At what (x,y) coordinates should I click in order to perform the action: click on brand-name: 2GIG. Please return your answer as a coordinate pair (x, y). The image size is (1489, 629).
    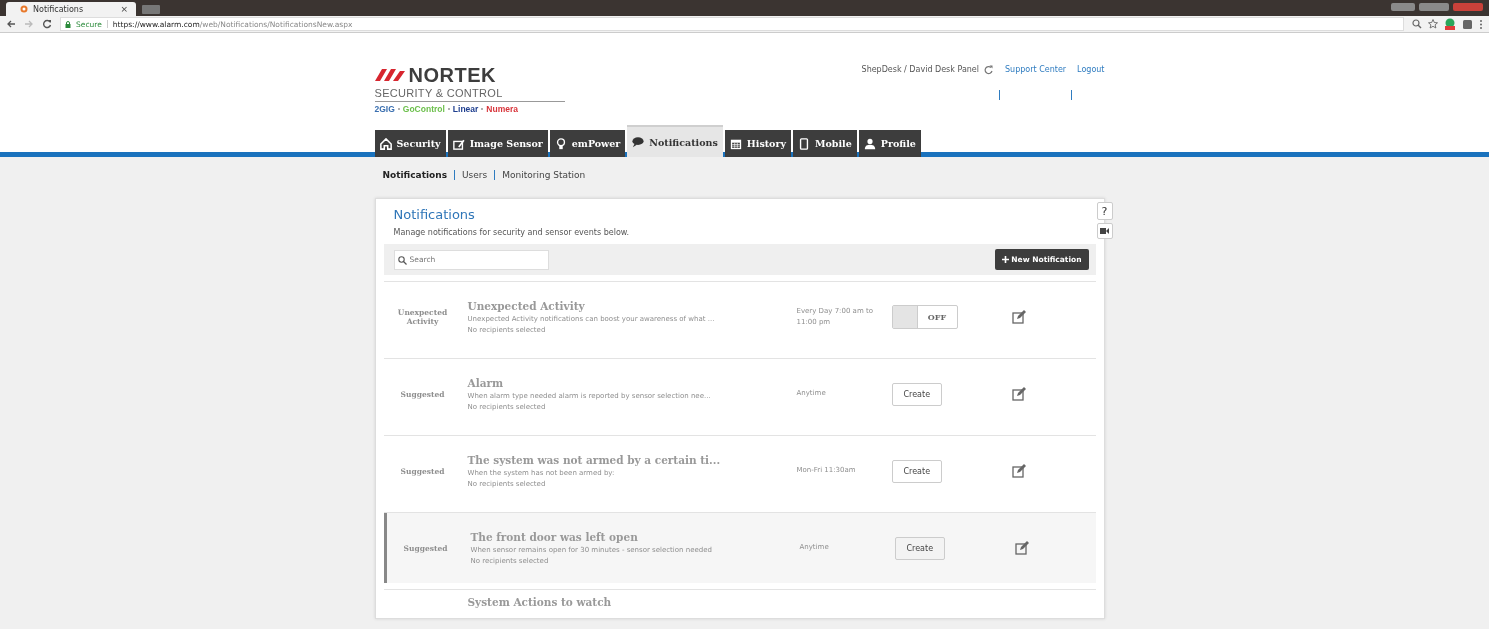
    Looking at the image, I should click on (384, 109).